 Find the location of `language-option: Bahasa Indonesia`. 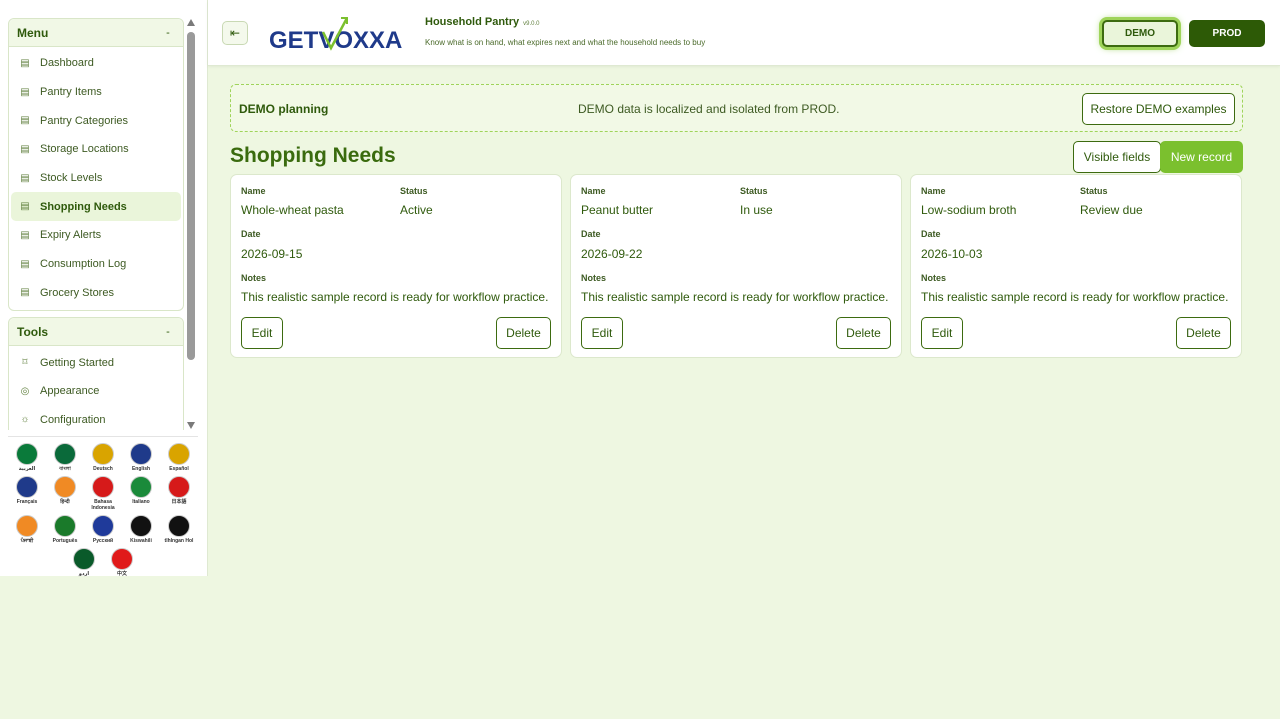

language-option: Bahasa Indonesia is located at coordinates (103, 493).